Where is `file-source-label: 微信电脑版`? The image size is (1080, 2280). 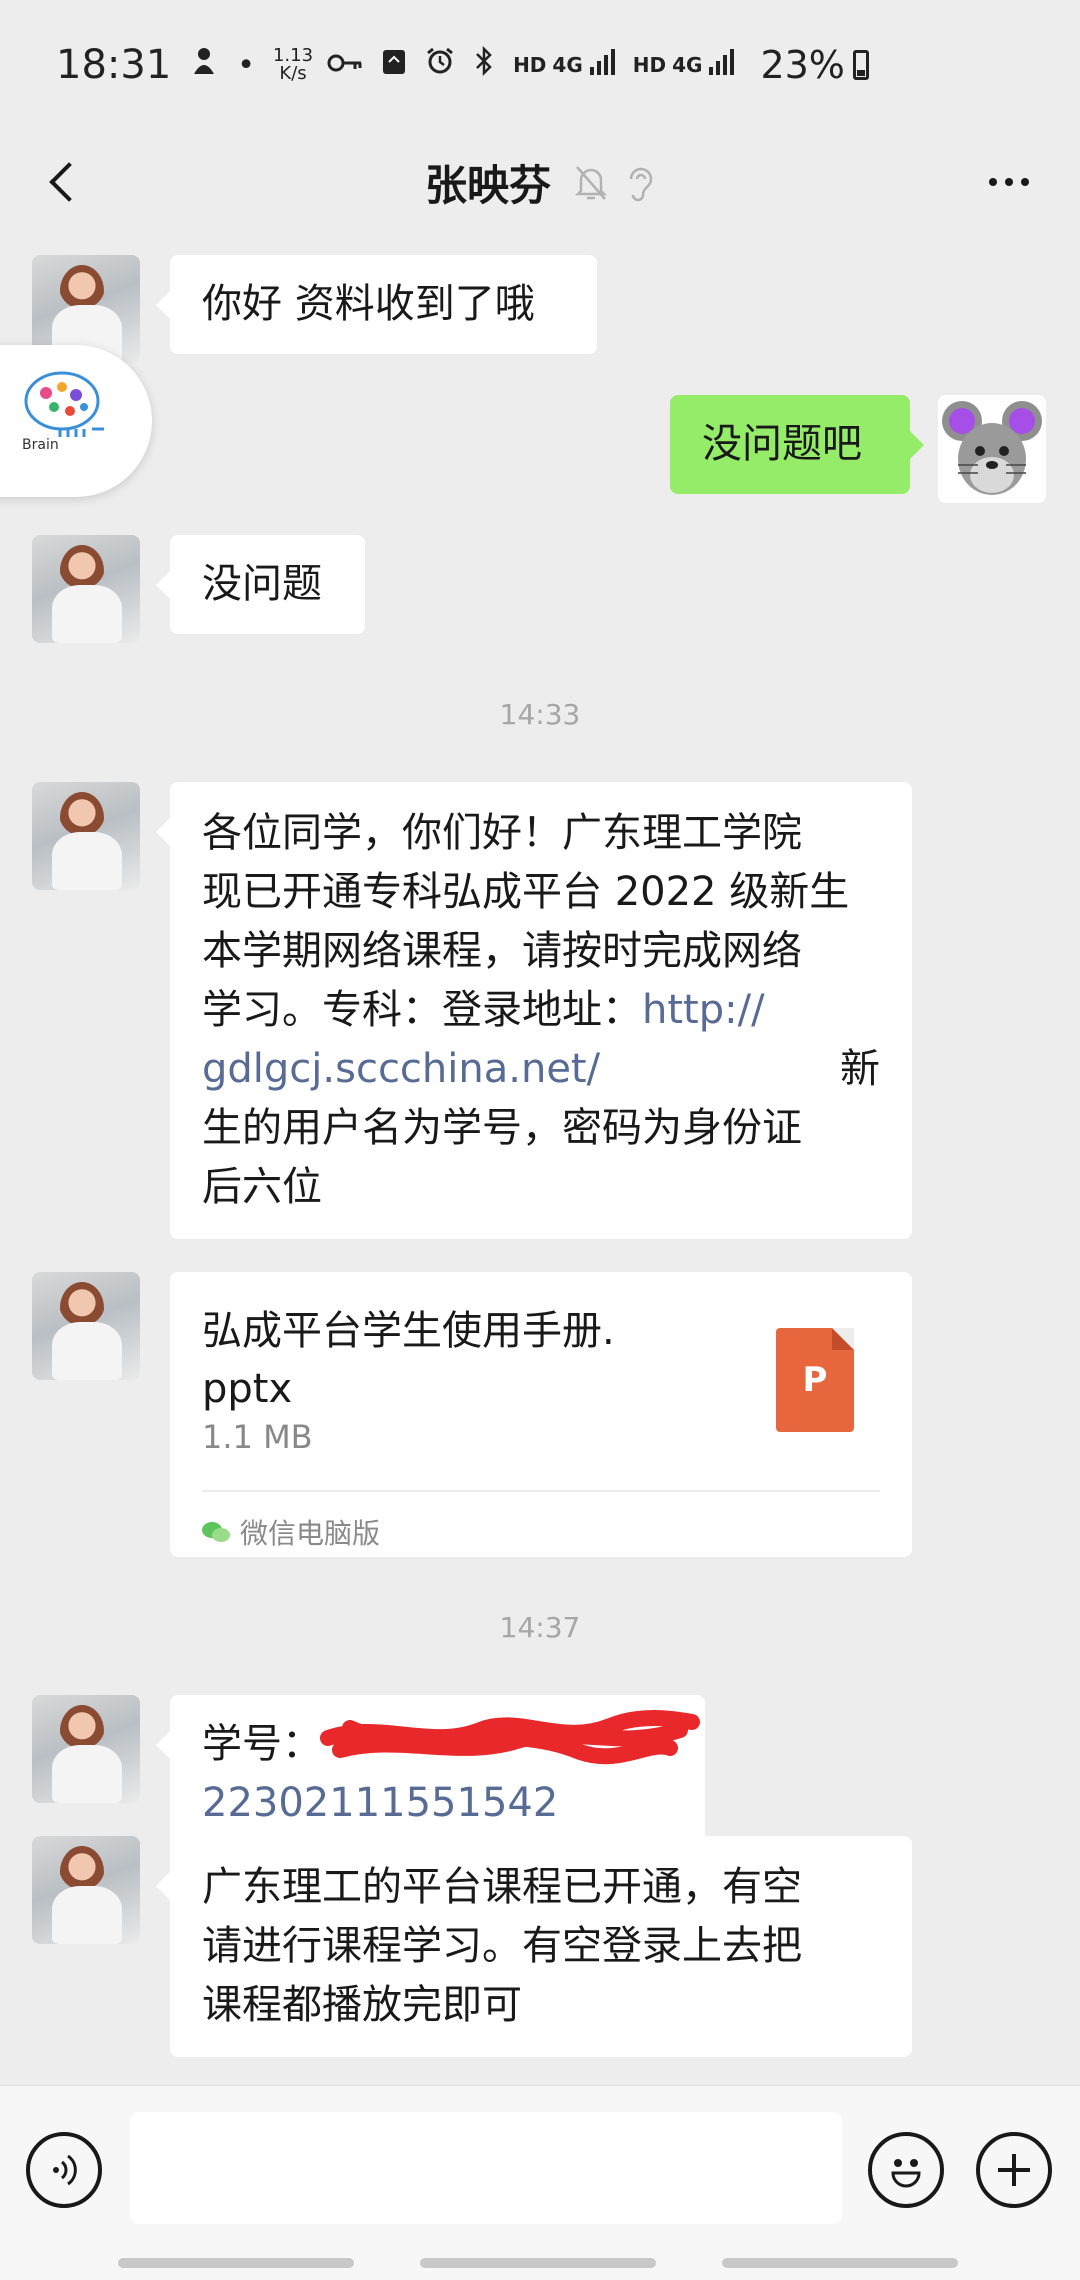
file-source-label: 微信电脑版 is located at coordinates (310, 1533).